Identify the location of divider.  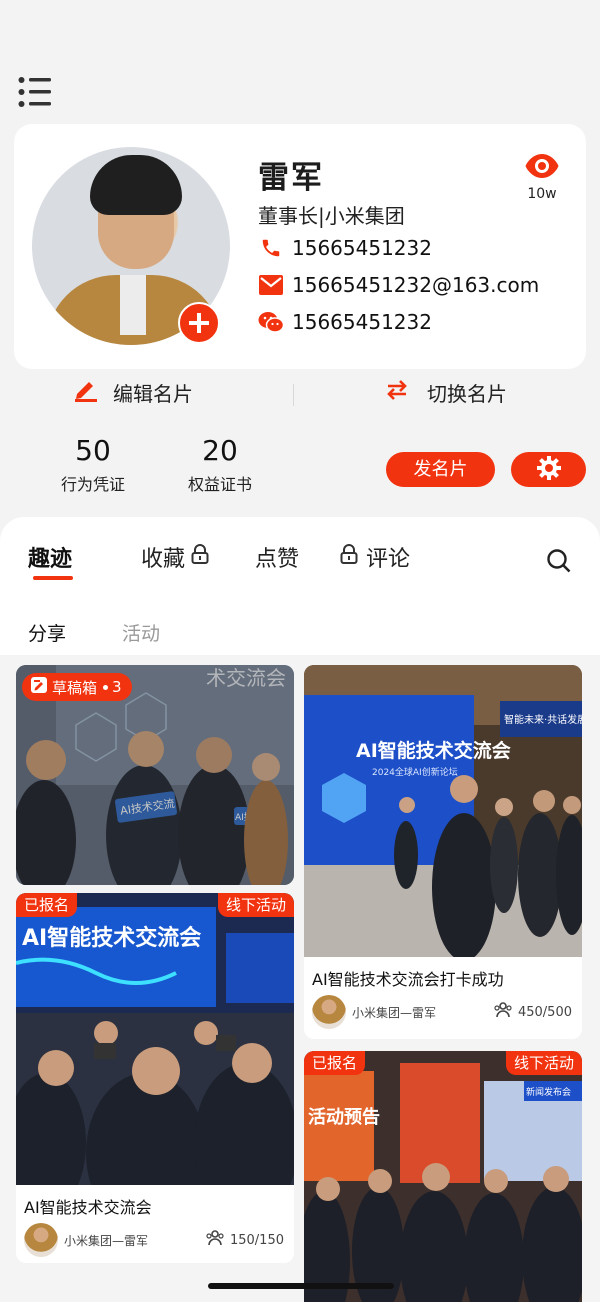
(293, 395).